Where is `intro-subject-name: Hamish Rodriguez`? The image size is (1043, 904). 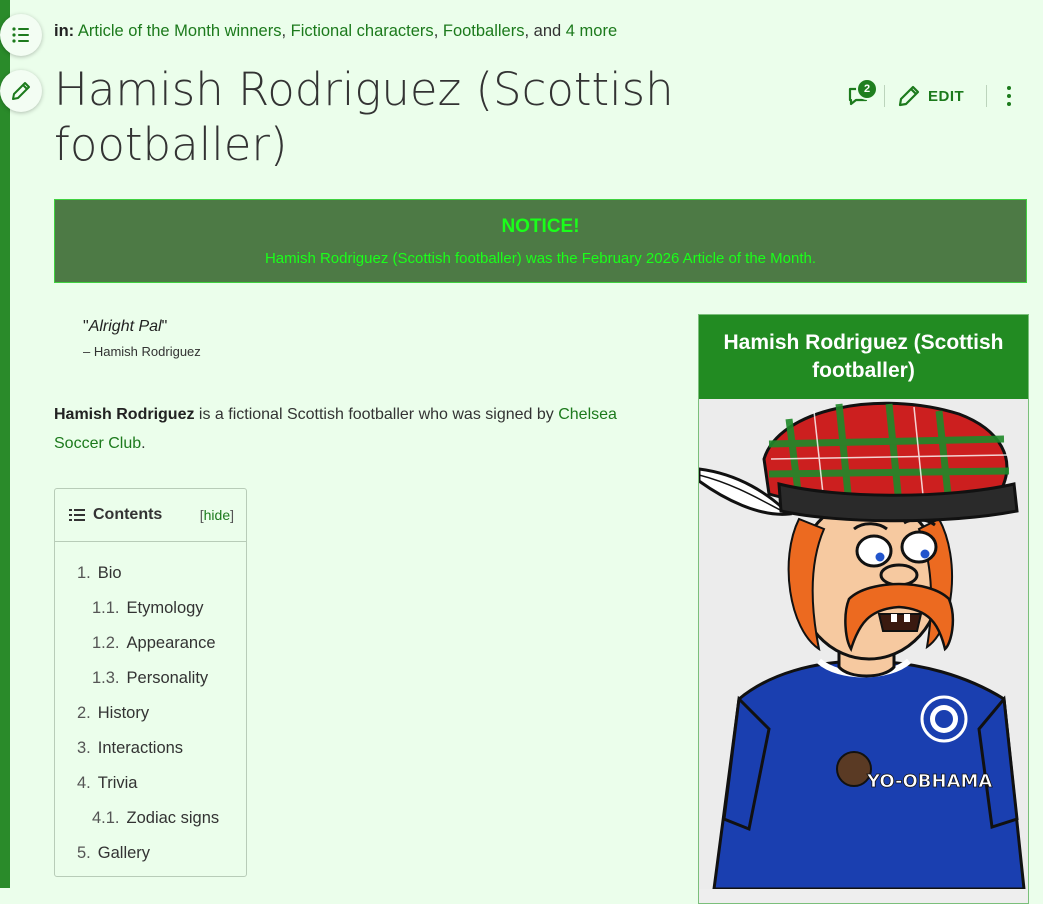 intro-subject-name: Hamish Rodriguez is located at coordinates (124, 414).